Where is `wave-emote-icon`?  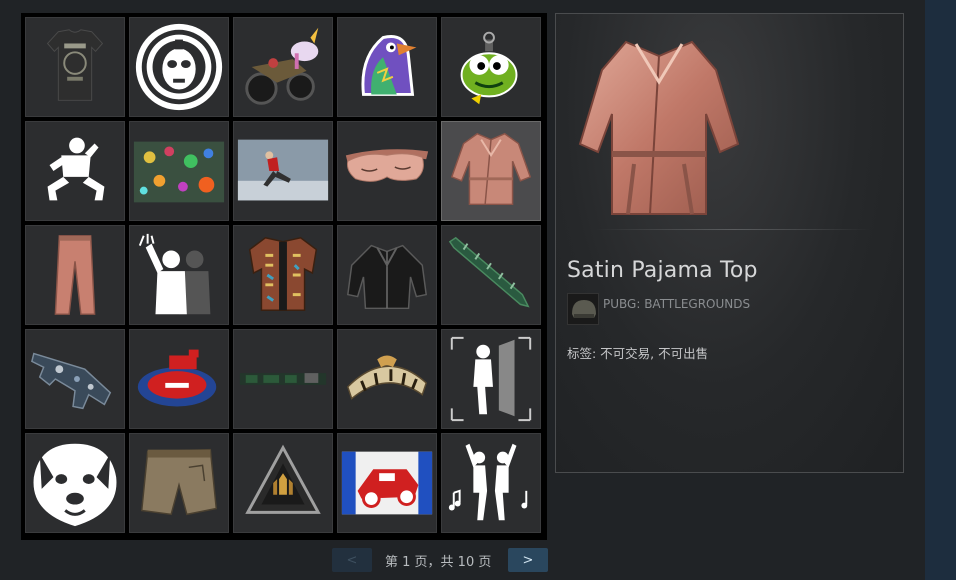 wave-emote-icon is located at coordinates (174, 274).